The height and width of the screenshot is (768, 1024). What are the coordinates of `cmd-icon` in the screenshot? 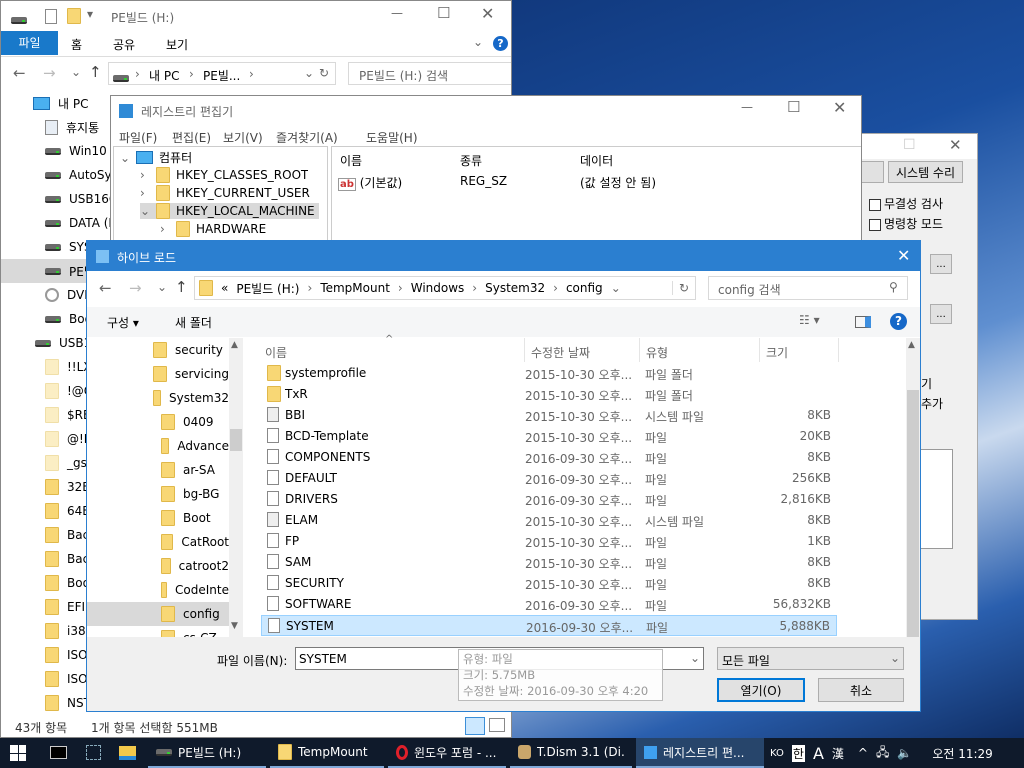 It's located at (58, 752).